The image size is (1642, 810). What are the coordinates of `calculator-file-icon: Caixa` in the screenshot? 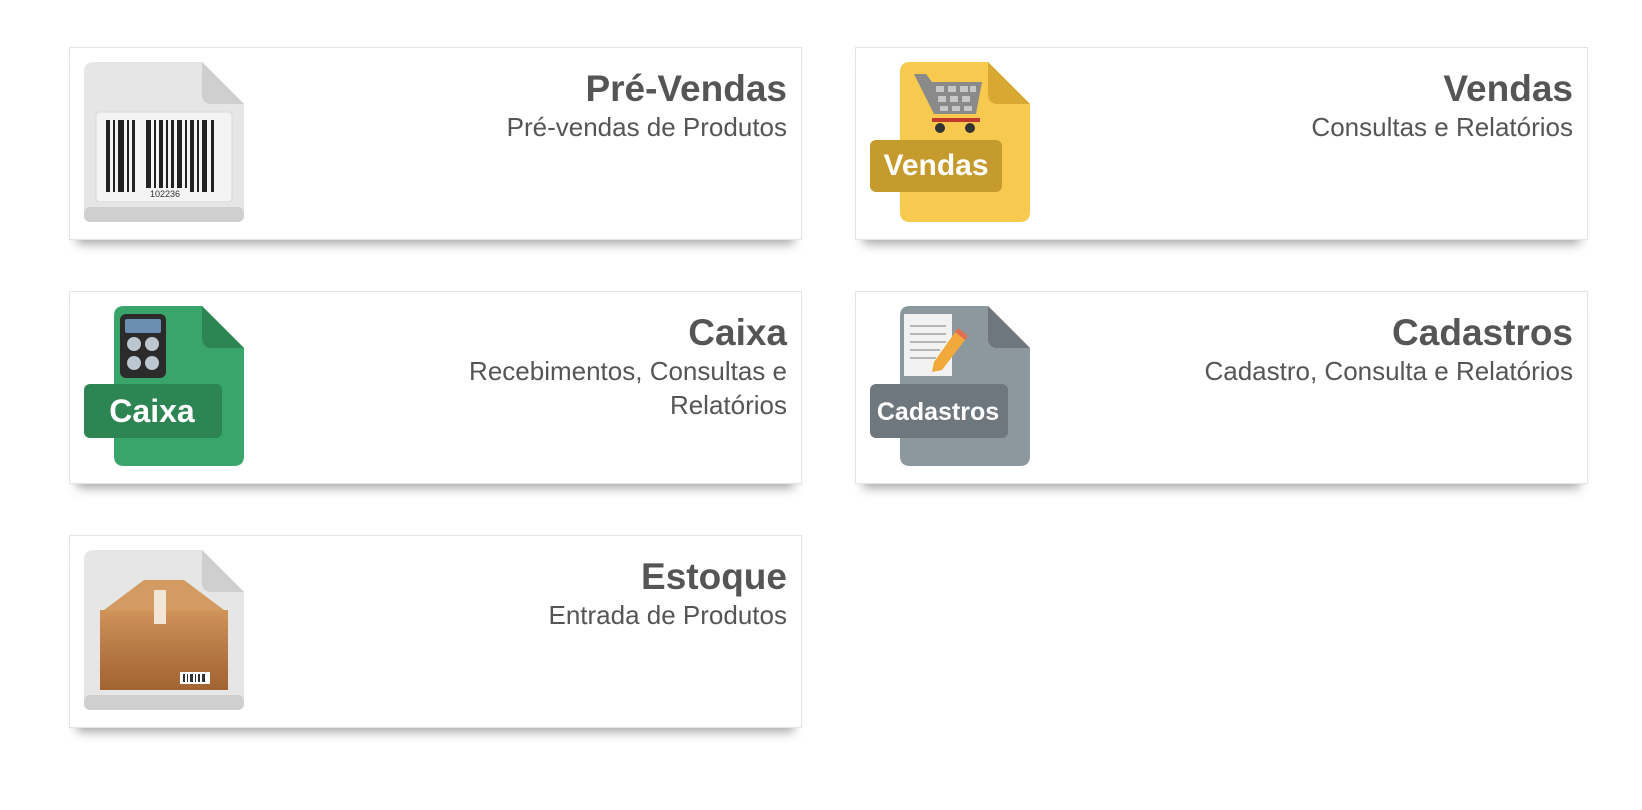 It's located at (164, 386).